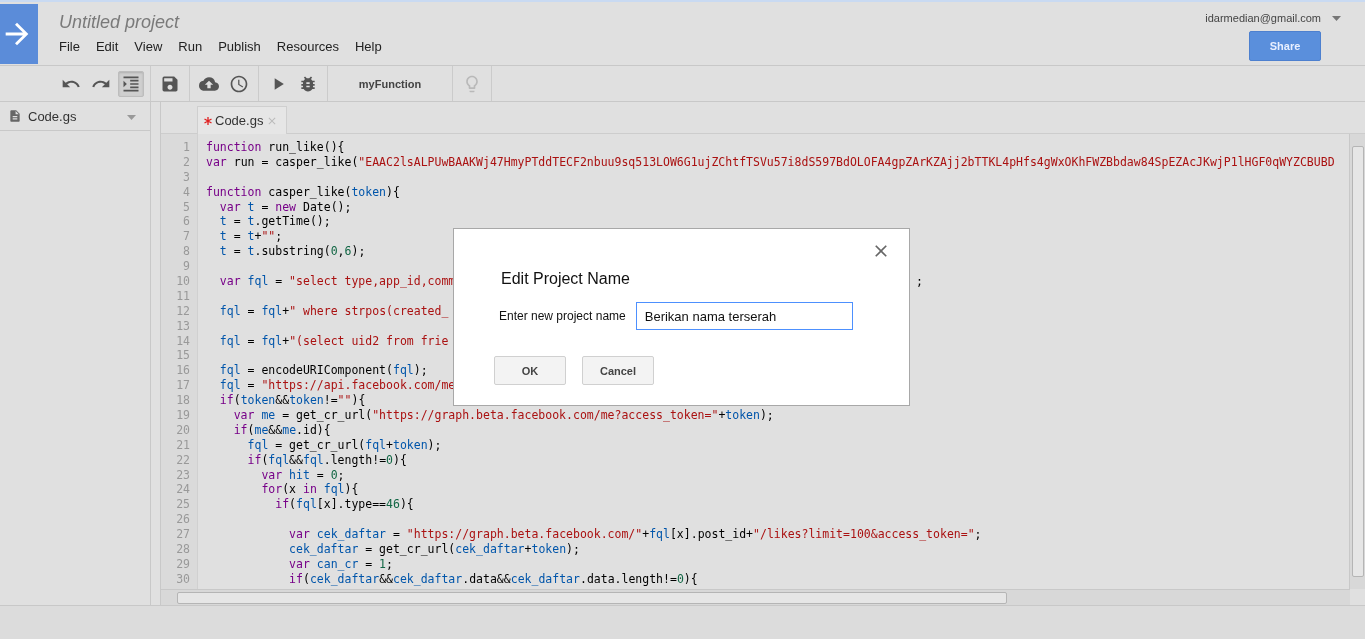 Image resolution: width=1365 pixels, height=639 pixels. Describe the element at coordinates (239, 83) in the screenshot. I see `clock-icon` at that location.